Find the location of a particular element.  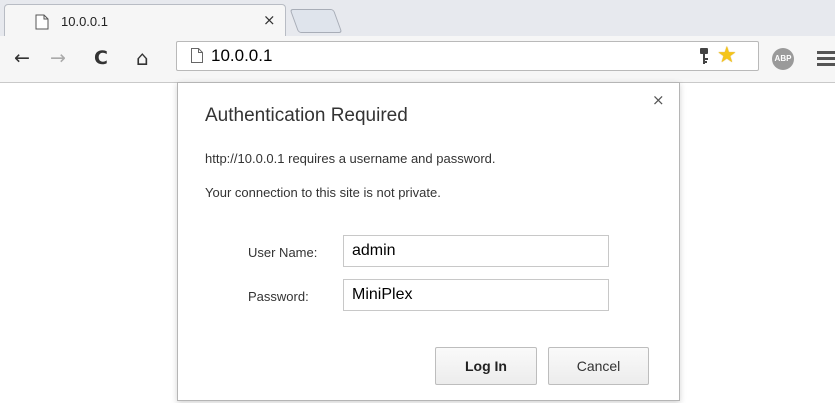

new-tab-button is located at coordinates (316, 21).